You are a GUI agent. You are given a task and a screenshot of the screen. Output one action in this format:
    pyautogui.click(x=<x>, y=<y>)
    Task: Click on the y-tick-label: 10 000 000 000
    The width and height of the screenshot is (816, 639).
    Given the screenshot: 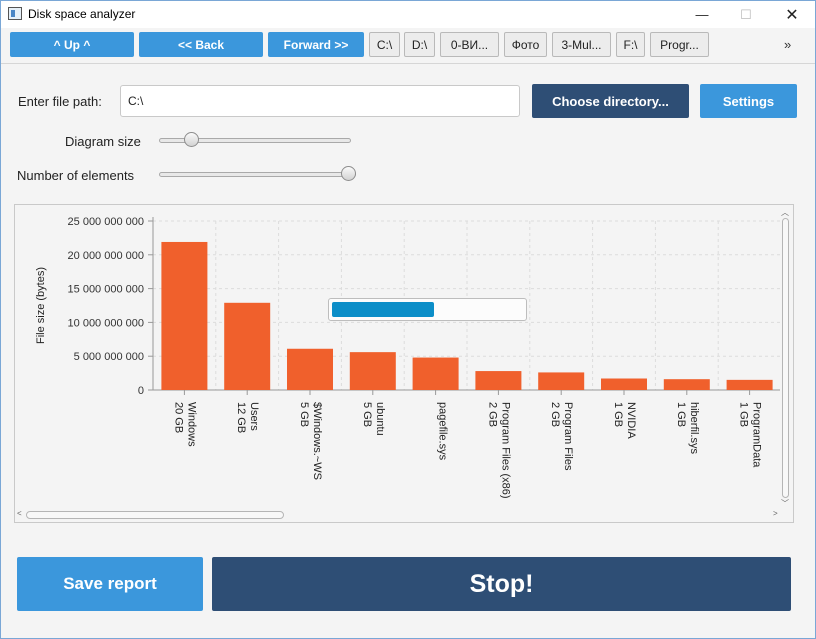 What is the action you would take?
    pyautogui.click(x=106, y=323)
    